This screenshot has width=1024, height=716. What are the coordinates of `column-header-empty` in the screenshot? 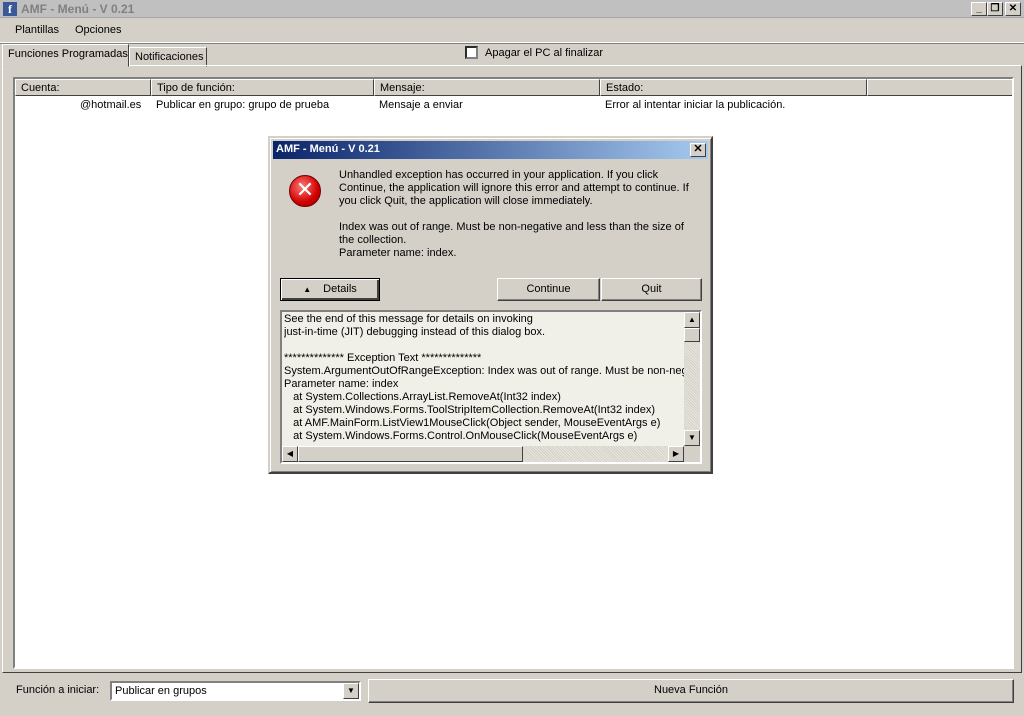 It's located at (939, 87).